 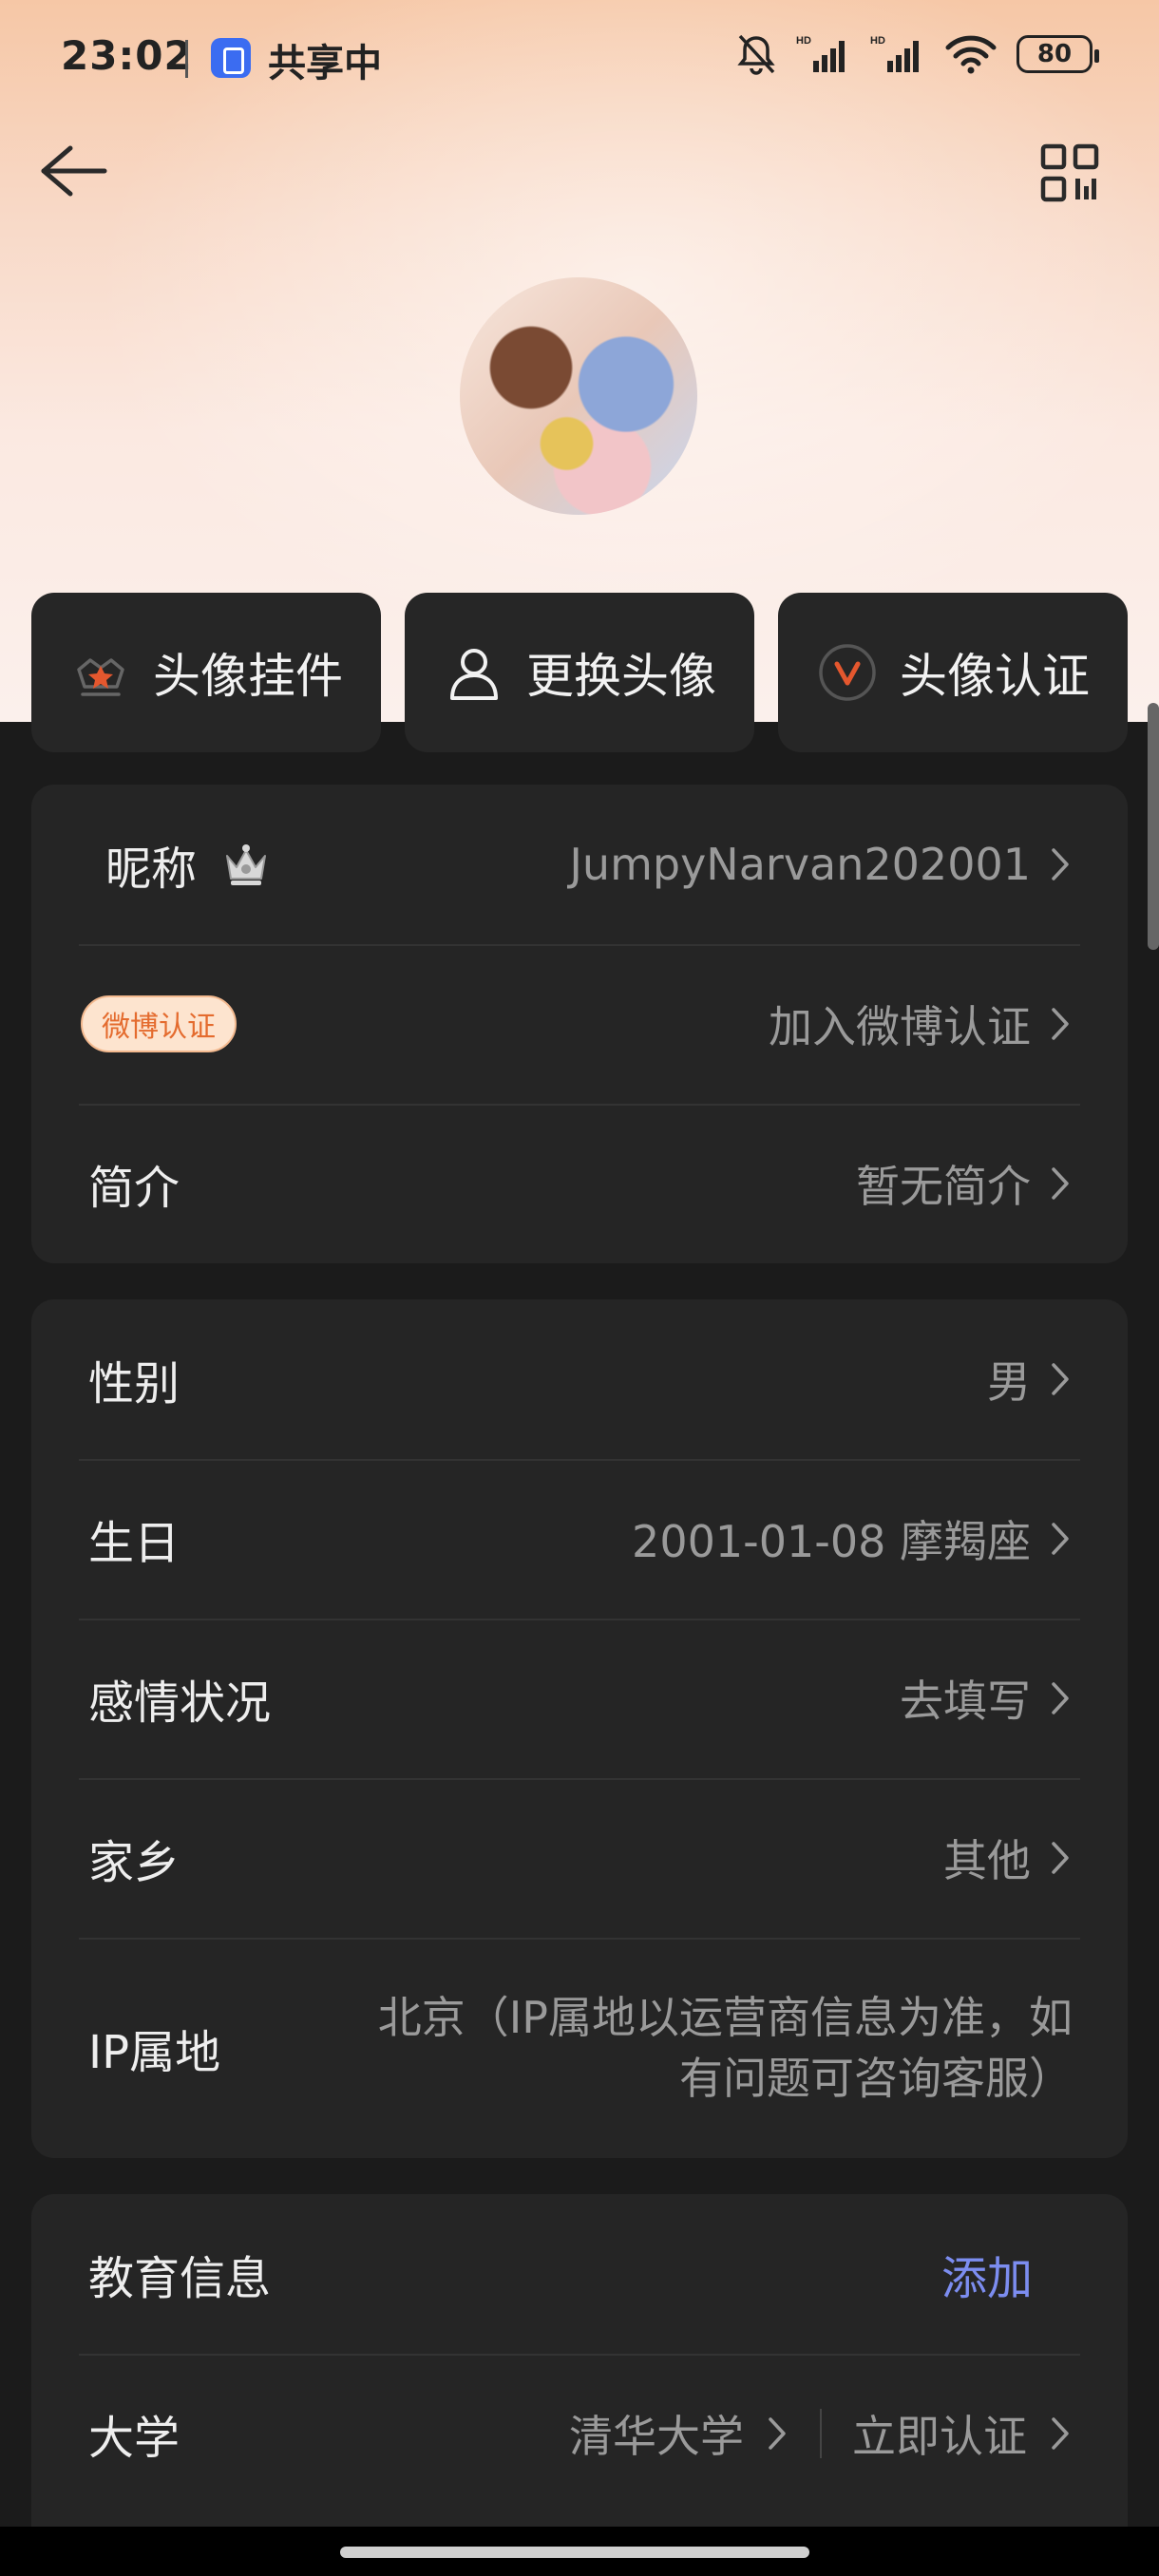 I want to click on gender-label: 性别, so click(x=134, y=1384).